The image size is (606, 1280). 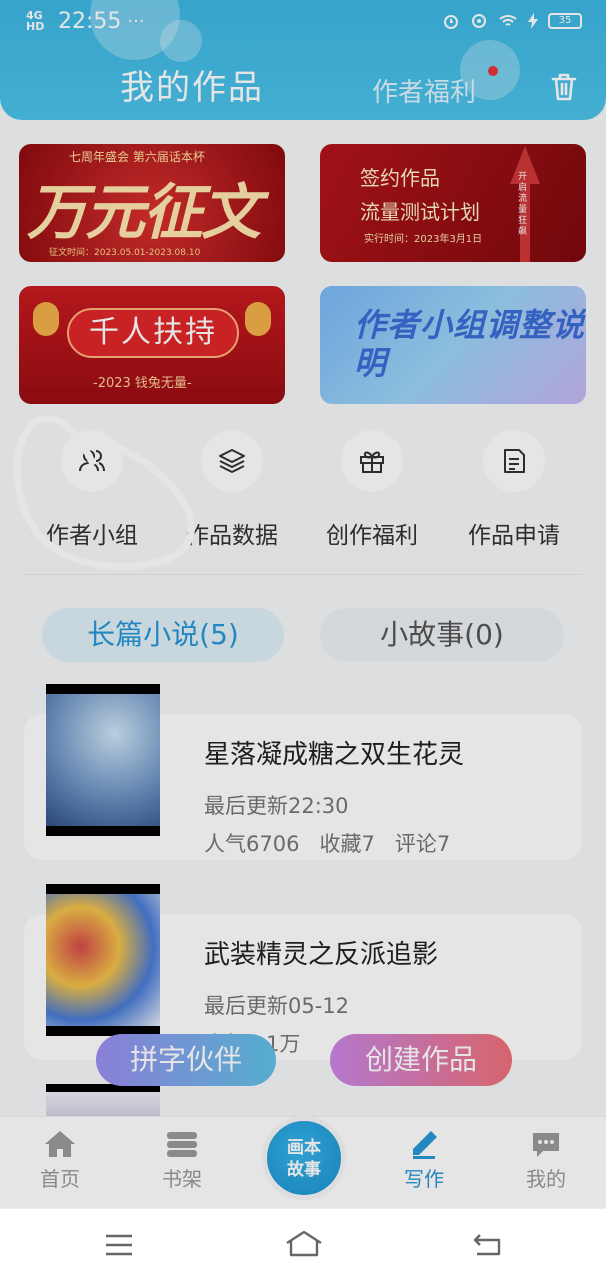 I want to click on gift-icon, so click(x=372, y=462).